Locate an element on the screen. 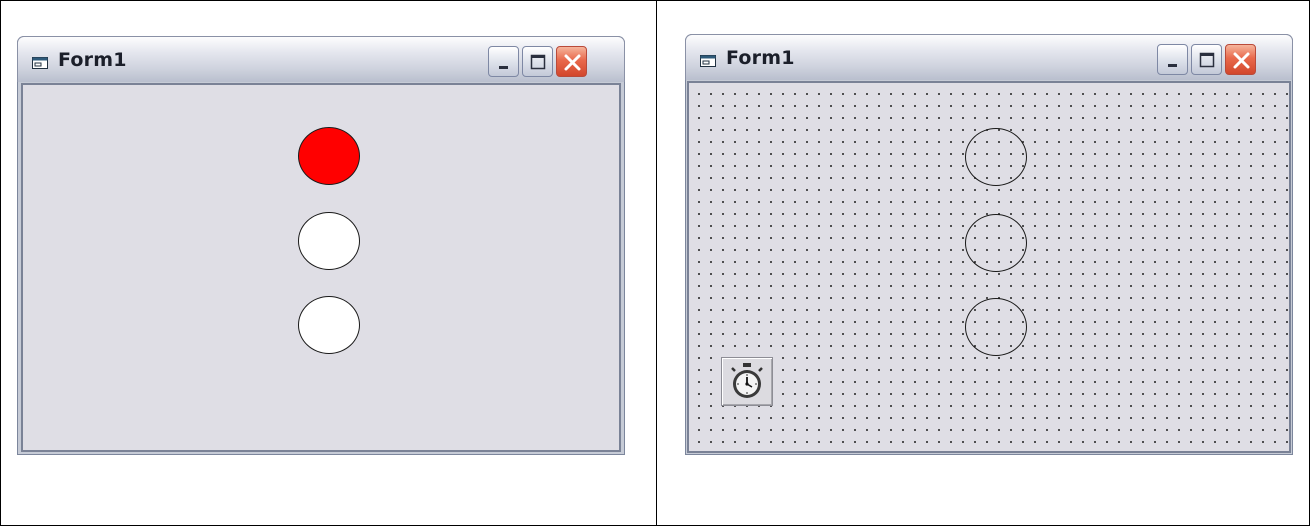  timer-control is located at coordinates (747, 381).